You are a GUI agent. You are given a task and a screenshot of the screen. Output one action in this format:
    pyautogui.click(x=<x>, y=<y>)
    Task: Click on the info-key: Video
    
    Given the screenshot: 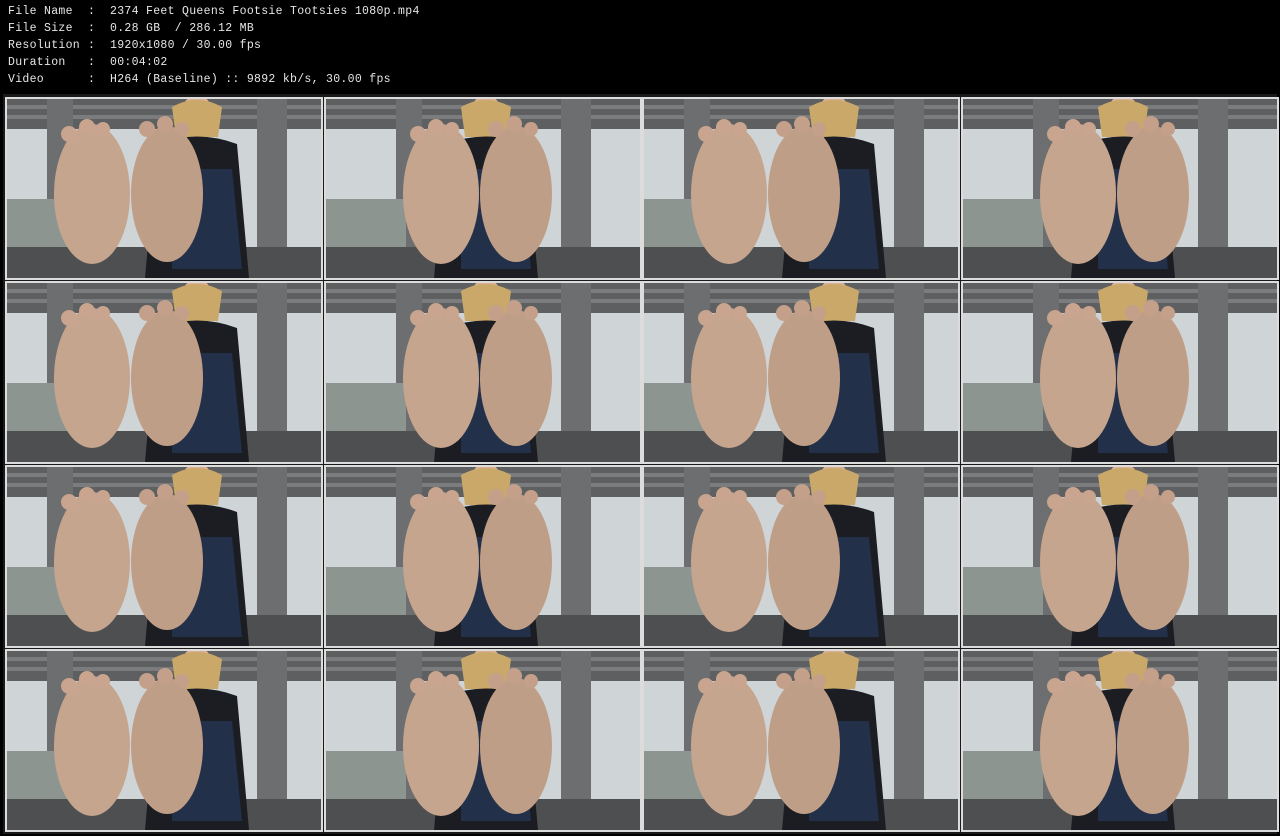 What is the action you would take?
    pyautogui.click(x=26, y=79)
    